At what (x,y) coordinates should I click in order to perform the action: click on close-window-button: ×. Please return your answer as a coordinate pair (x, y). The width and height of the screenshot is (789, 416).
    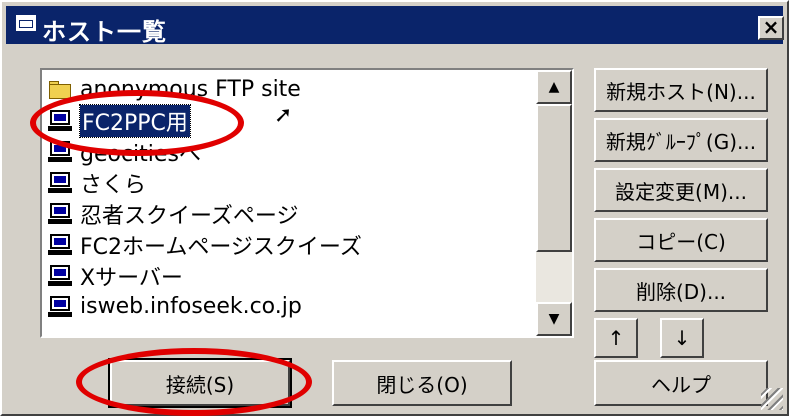
    Looking at the image, I should click on (771, 28).